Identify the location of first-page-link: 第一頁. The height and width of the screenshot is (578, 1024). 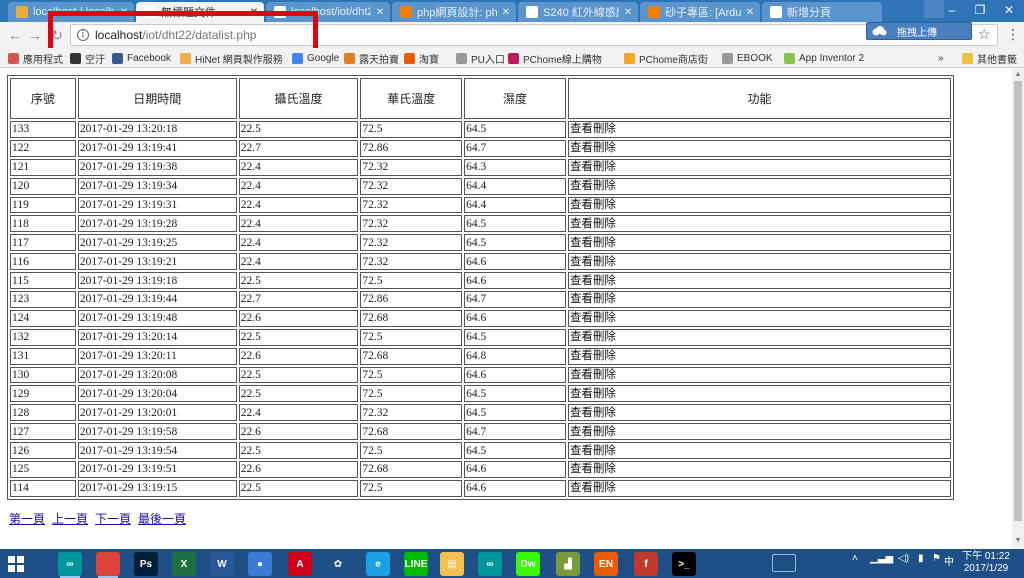
(27, 519).